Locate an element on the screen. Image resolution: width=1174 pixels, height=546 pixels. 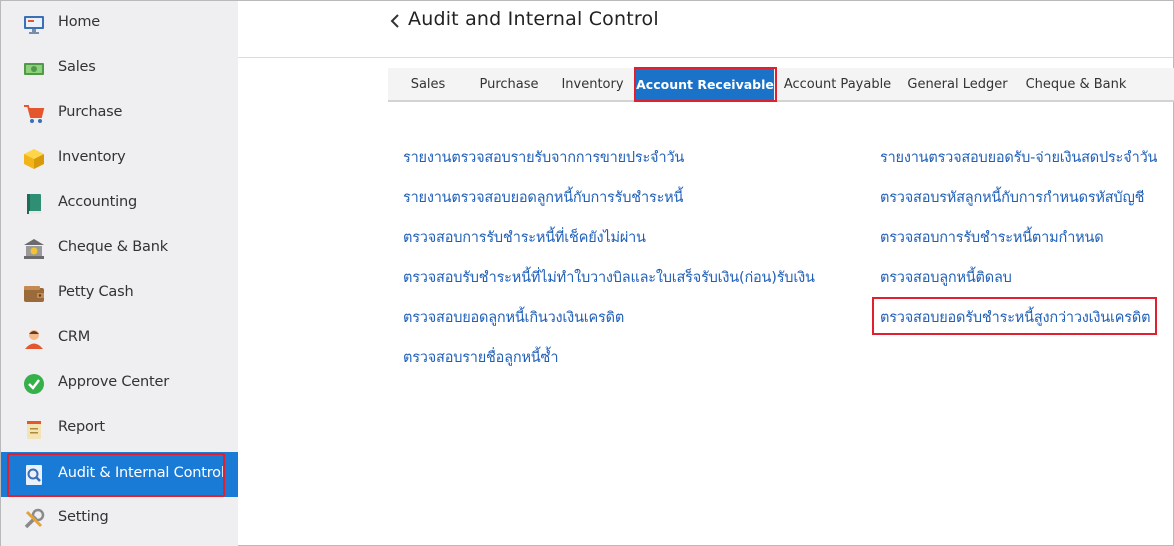
check-circle-icon is located at coordinates (34, 384).